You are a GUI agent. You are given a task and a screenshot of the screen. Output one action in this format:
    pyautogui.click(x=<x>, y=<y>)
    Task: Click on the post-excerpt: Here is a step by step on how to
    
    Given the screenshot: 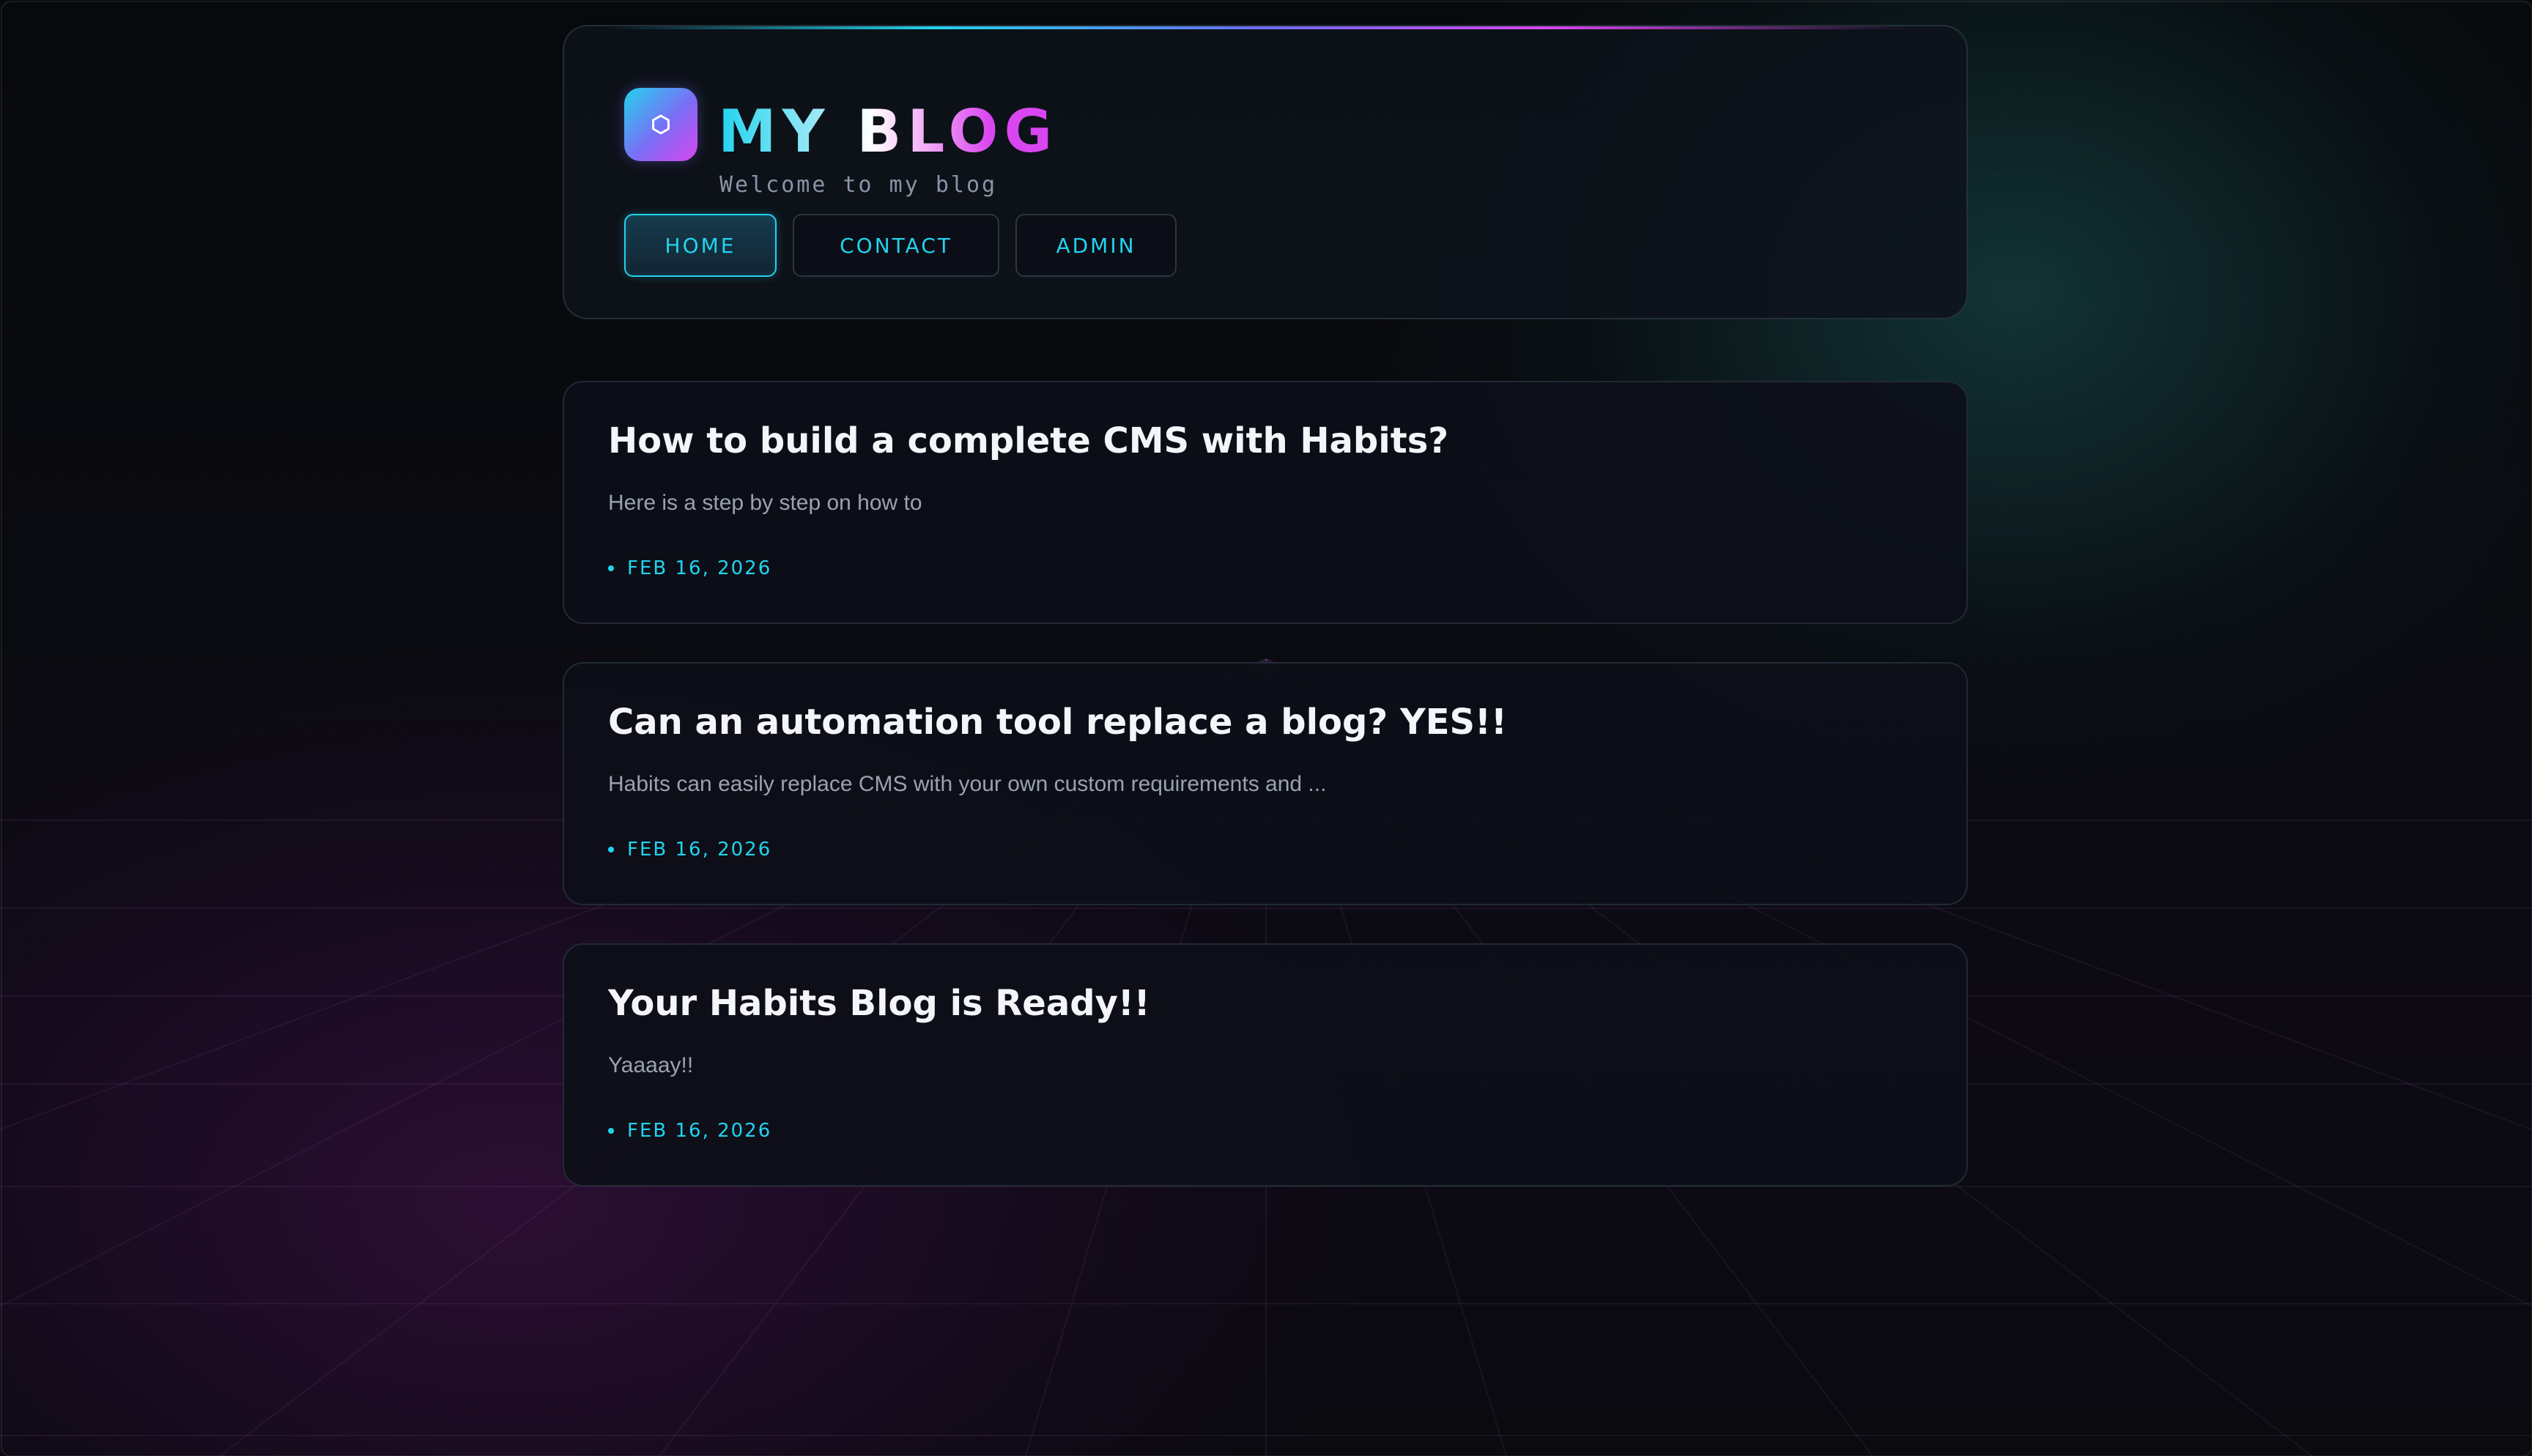 What is the action you would take?
    pyautogui.click(x=765, y=503)
    